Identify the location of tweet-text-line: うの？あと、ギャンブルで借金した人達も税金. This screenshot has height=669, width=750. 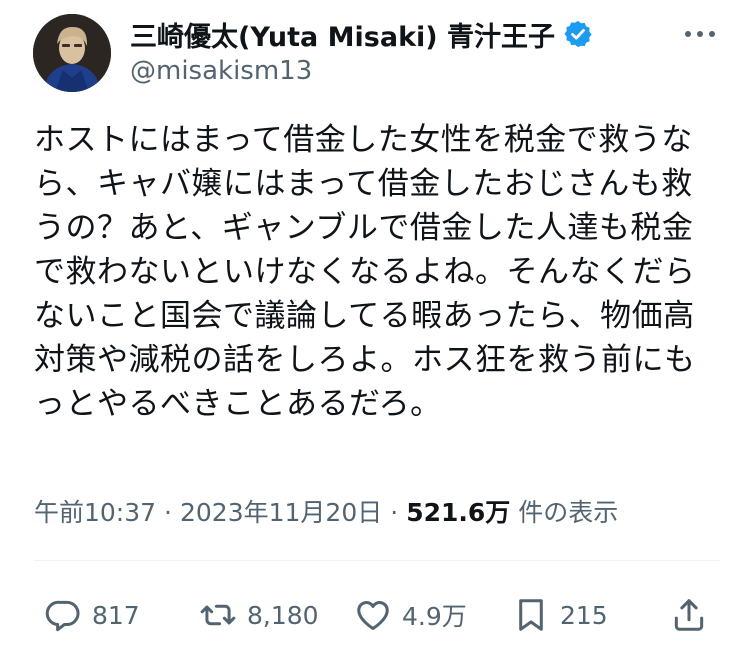
(364, 228).